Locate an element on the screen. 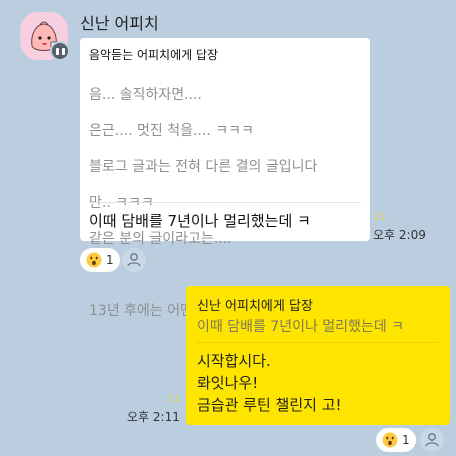  message-line: 금습관 루틴 챌린지 고! is located at coordinates (269, 405).